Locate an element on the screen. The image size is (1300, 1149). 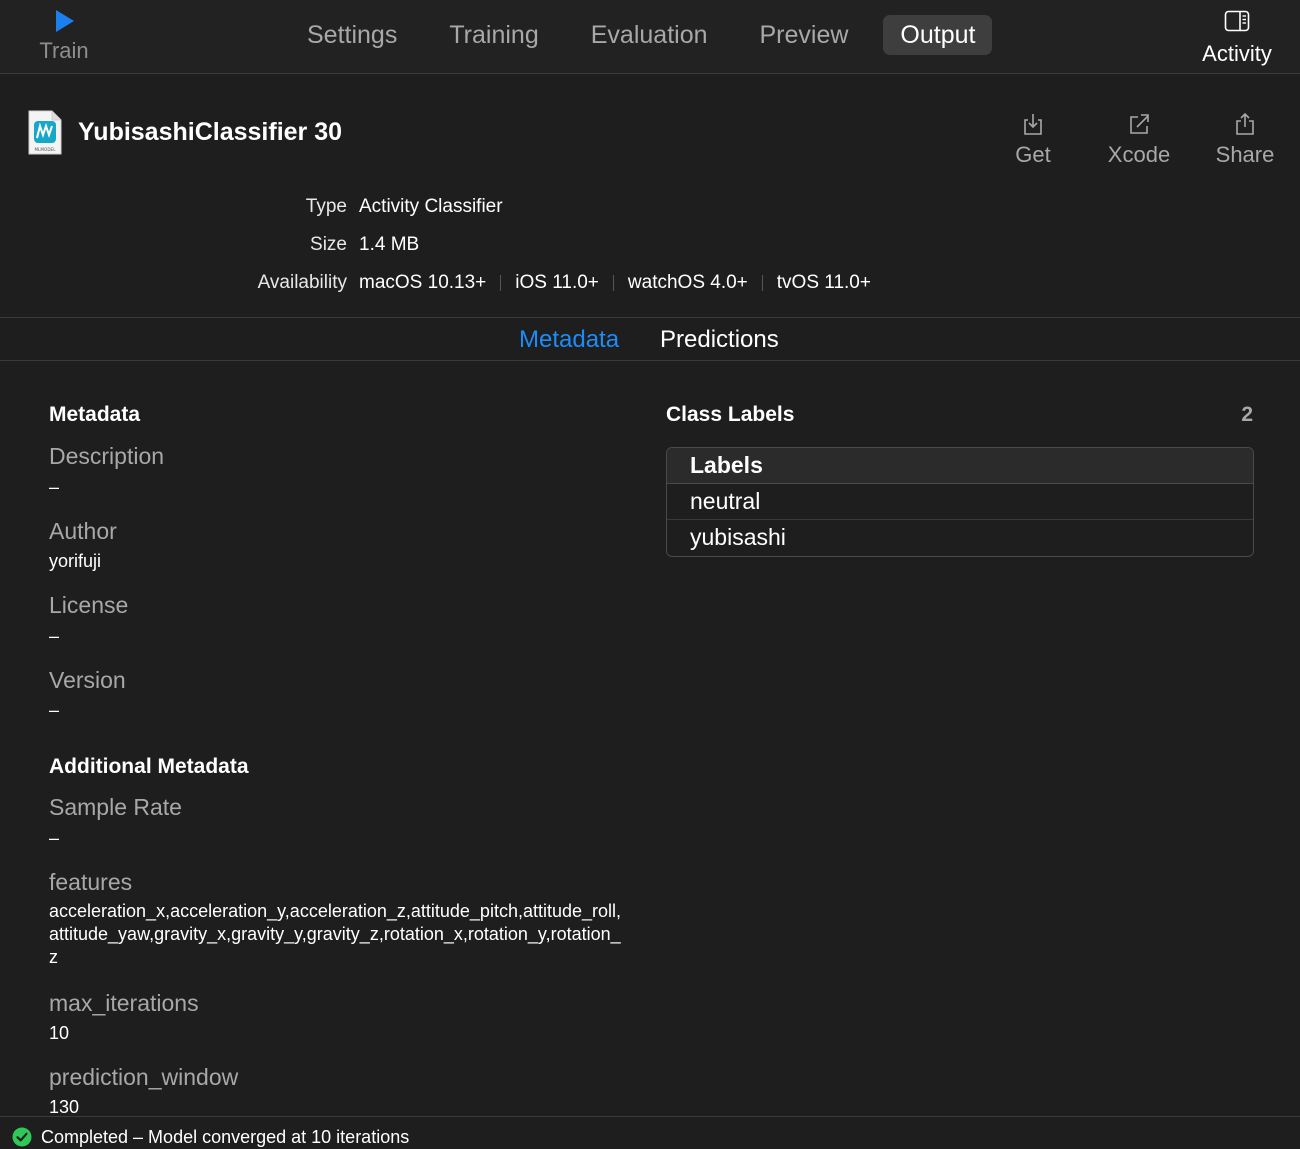
segment-bar: Metadata Predictions is located at coordinates (650, 339).